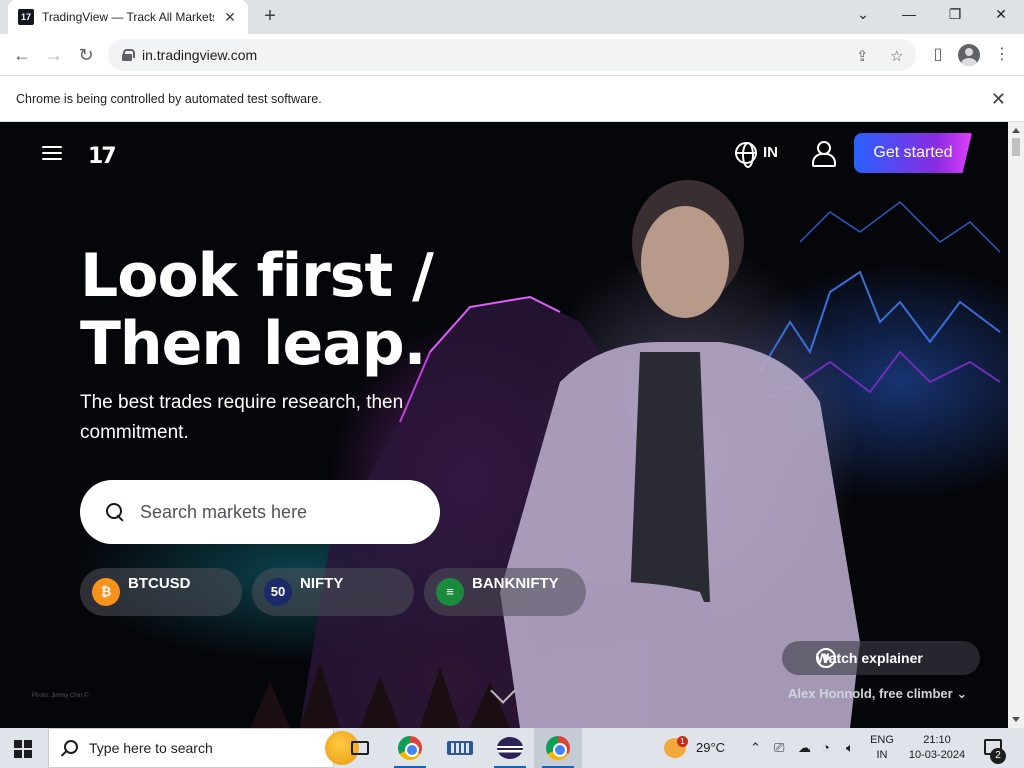  Describe the element at coordinates (955, 15) in the screenshot. I see `restore-button: ❐` at that location.